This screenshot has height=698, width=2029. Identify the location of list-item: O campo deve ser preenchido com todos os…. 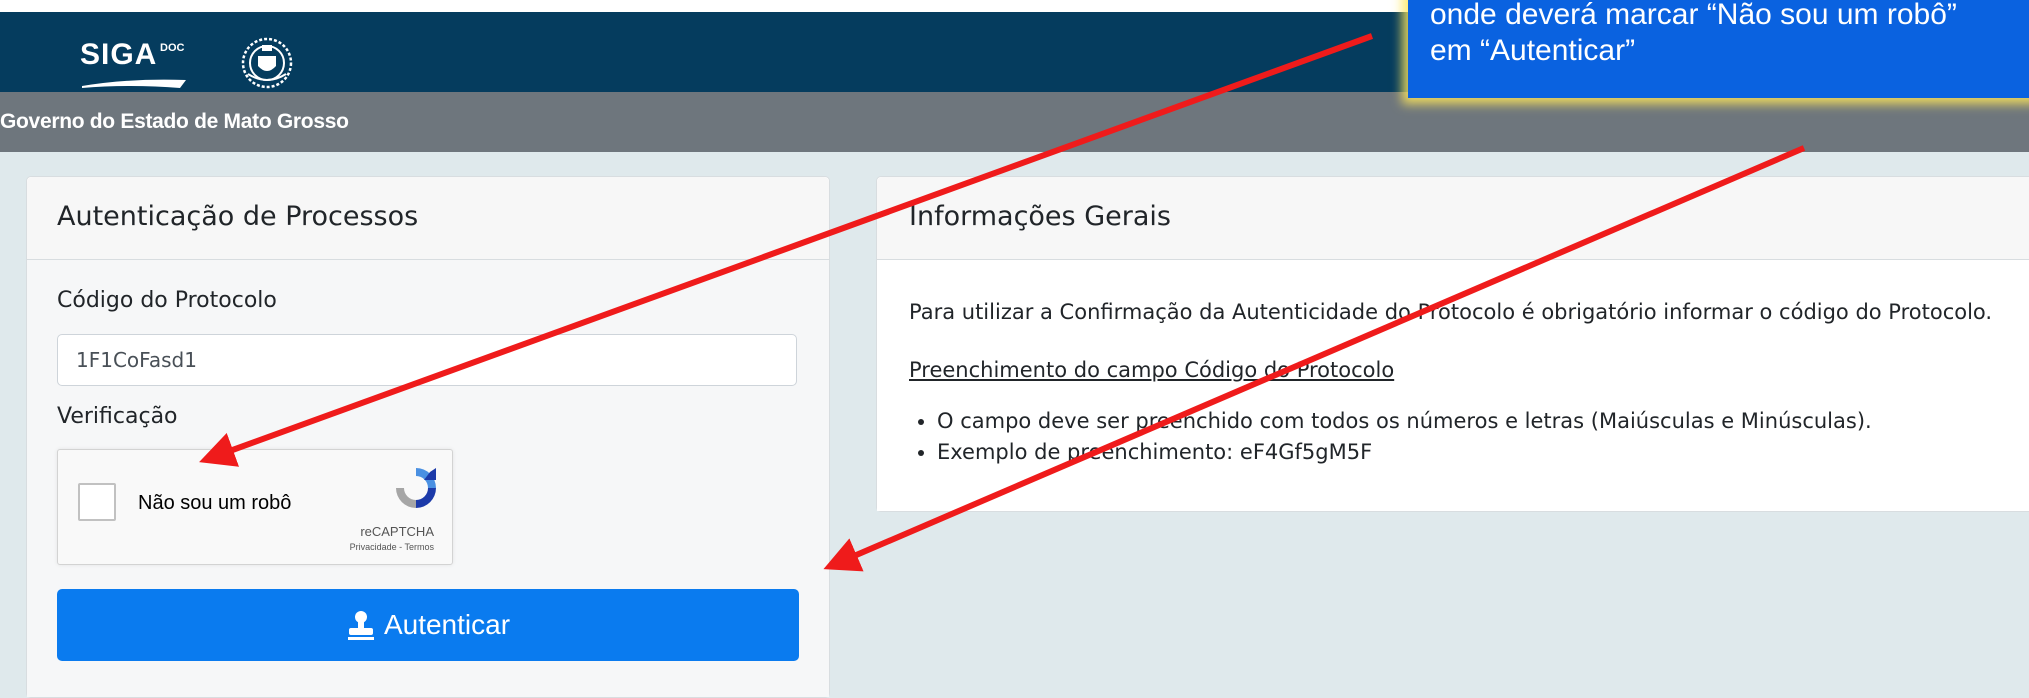
(1404, 421).